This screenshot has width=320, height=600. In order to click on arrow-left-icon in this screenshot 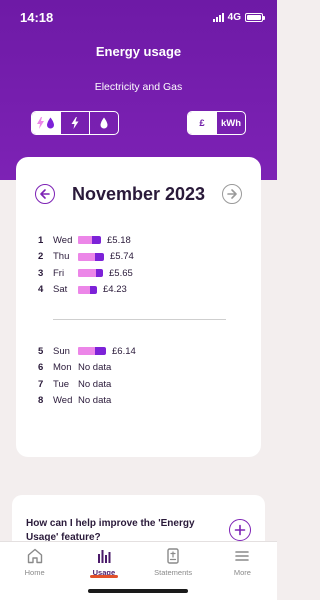, I will do `click(45, 194)`.